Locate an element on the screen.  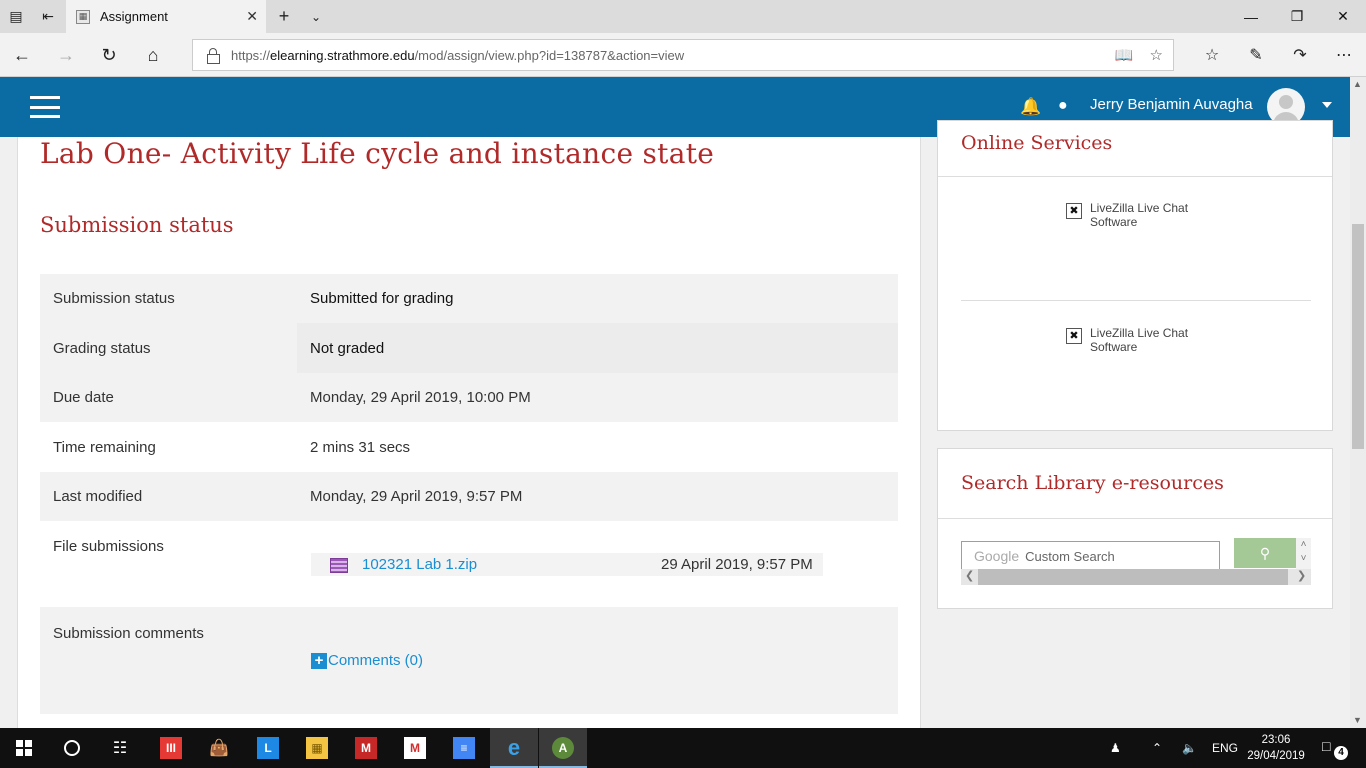
file-explorer-icon: ▦ is located at coordinates (317, 748).